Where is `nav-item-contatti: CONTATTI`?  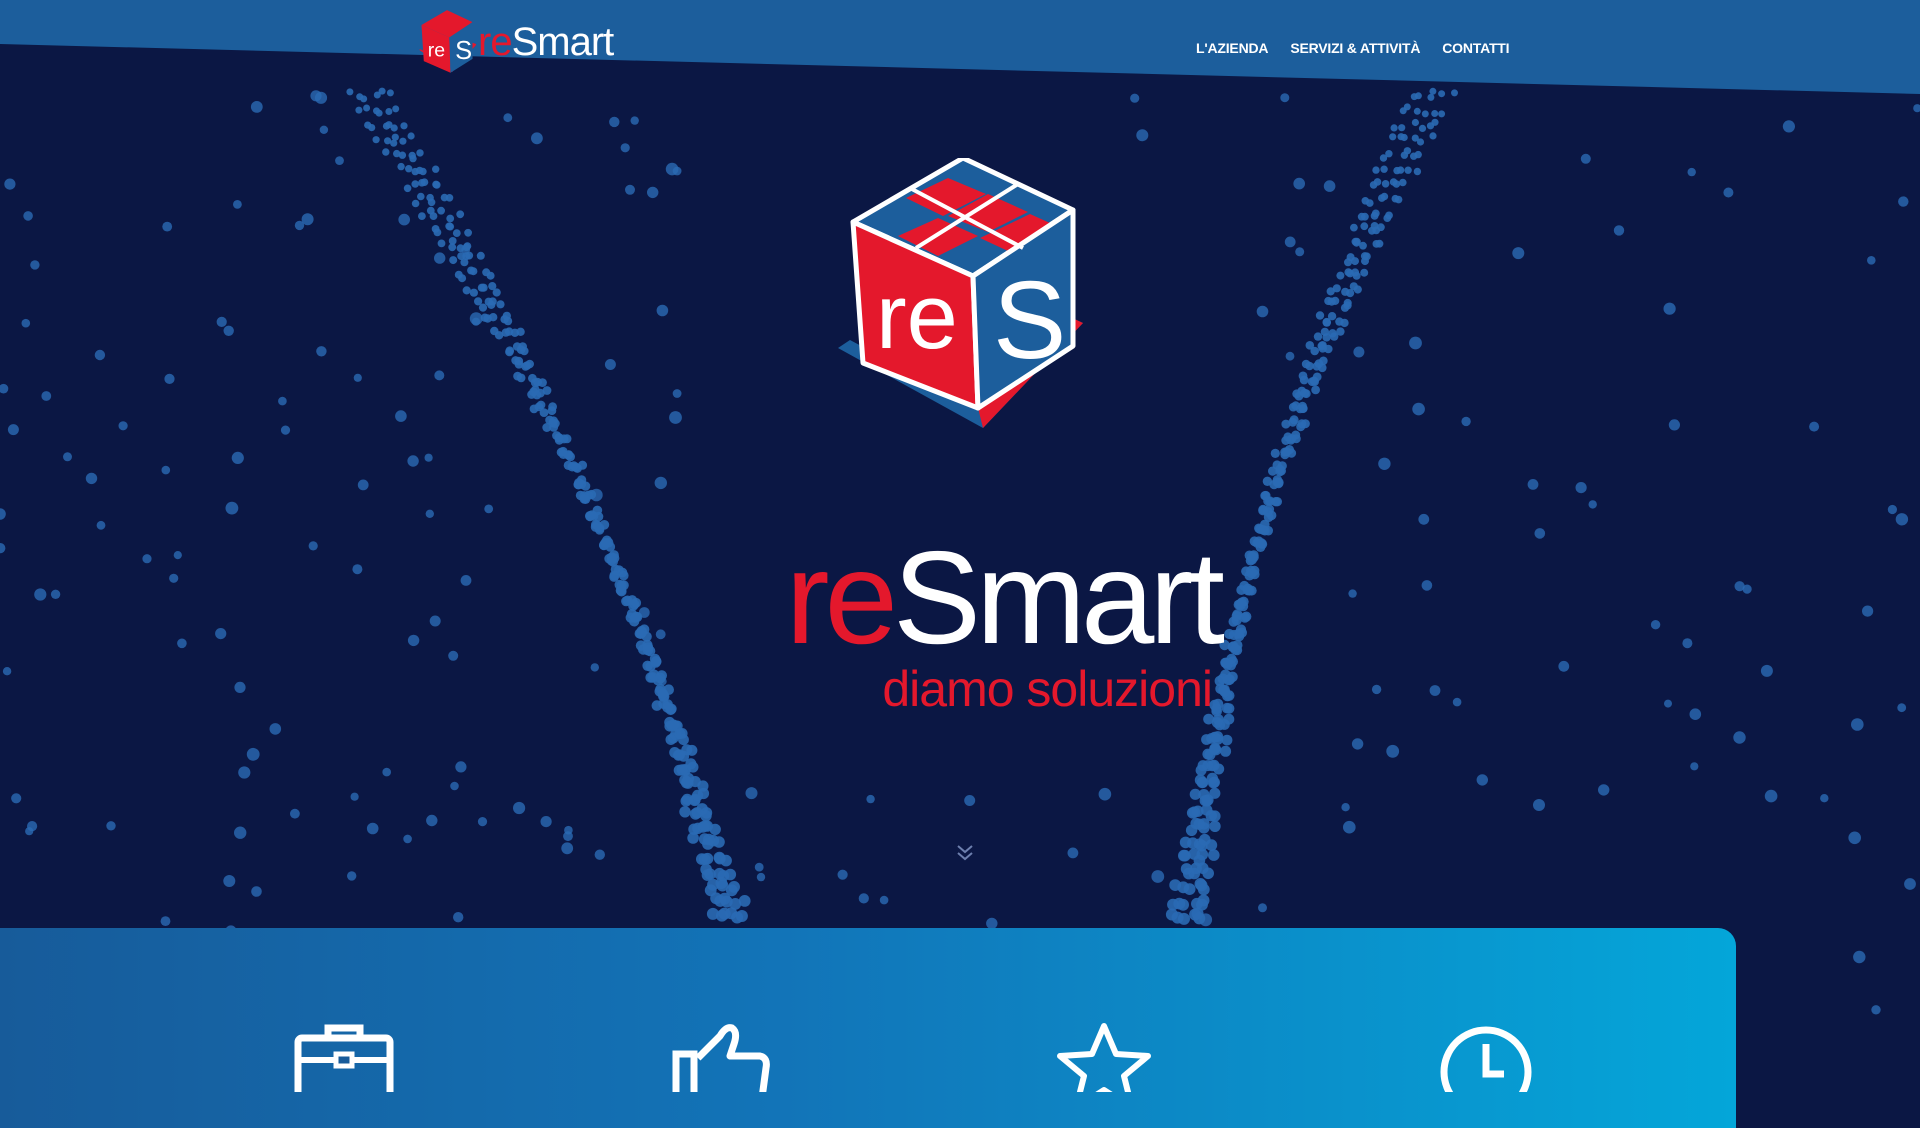
nav-item-contatti: CONTATTI is located at coordinates (1475, 48).